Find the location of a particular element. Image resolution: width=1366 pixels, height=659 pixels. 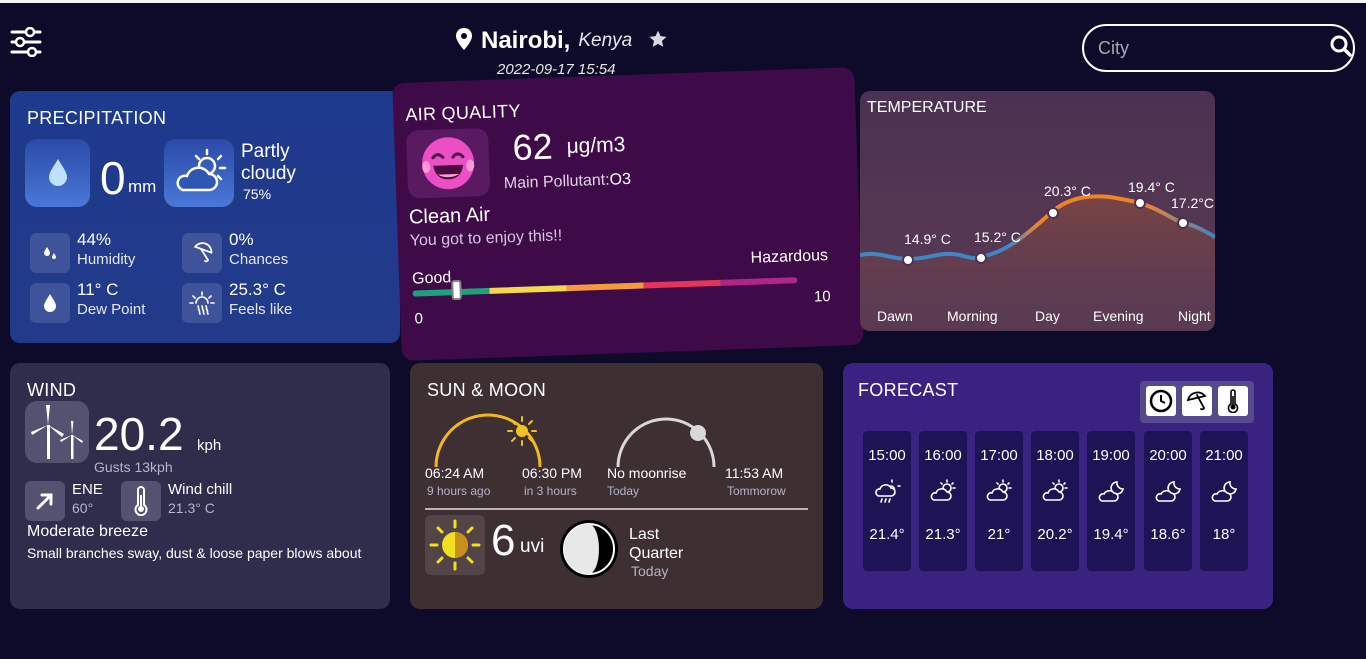

scale-low-label: Good is located at coordinates (431, 278).